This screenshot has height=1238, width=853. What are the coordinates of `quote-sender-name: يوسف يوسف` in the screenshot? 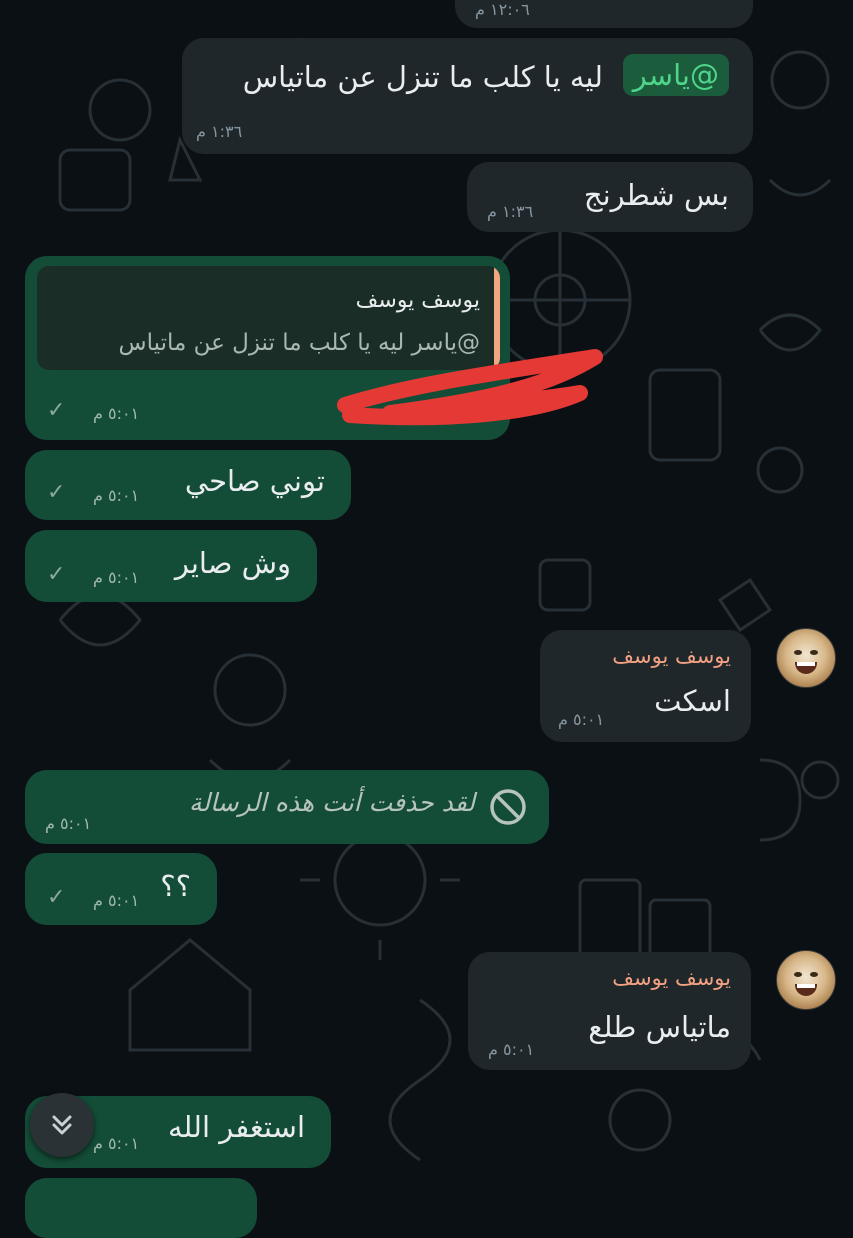 It's located at (417, 300).